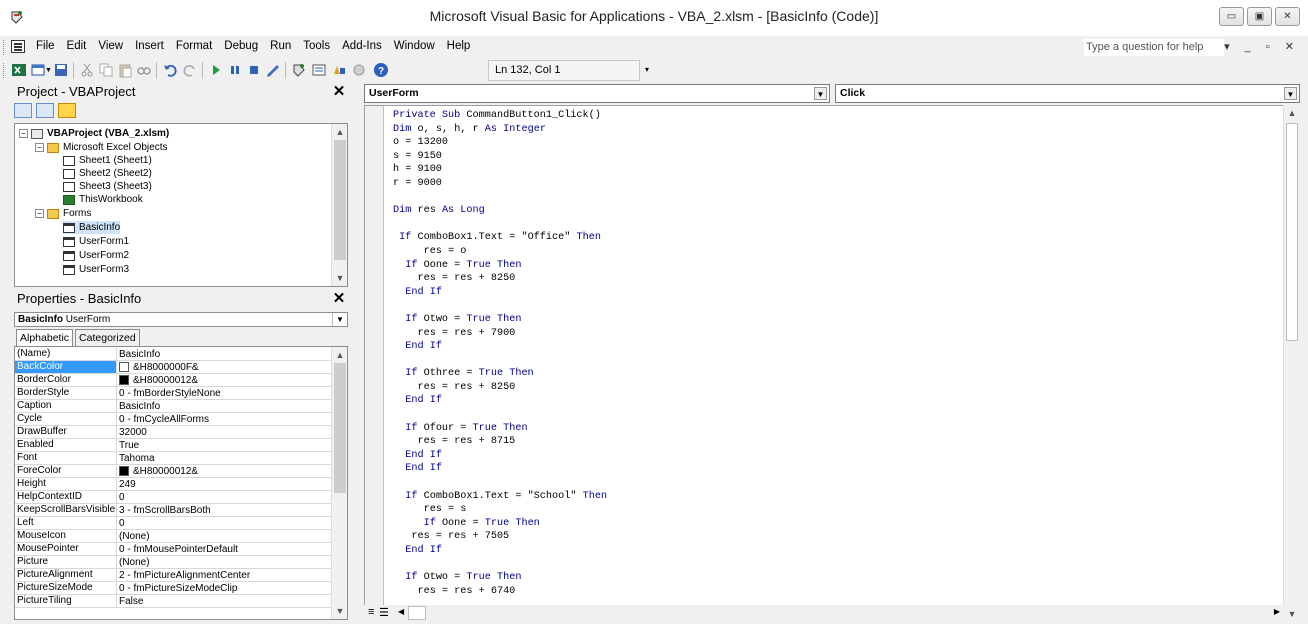 The height and width of the screenshot is (624, 1308). Describe the element at coordinates (231, 497) in the screenshot. I see `property-value: 0` at that location.